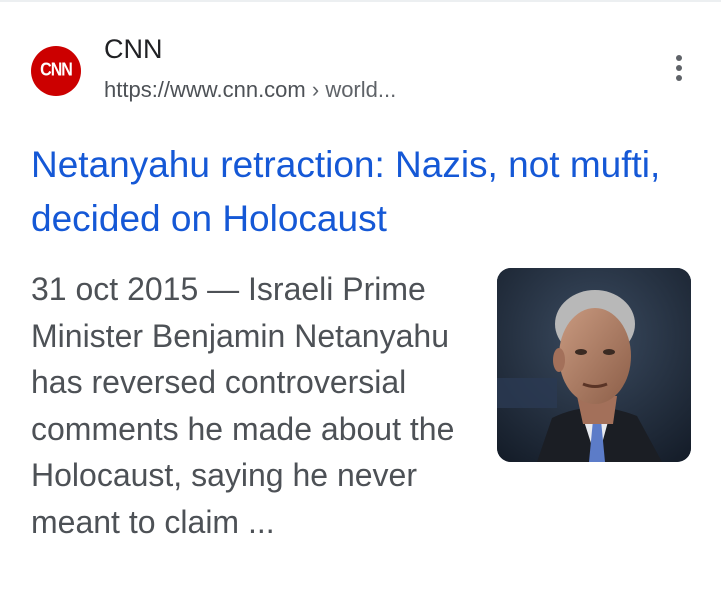  Describe the element at coordinates (115, 289) in the screenshot. I see `snippet-date: 31 oct 2015` at that location.